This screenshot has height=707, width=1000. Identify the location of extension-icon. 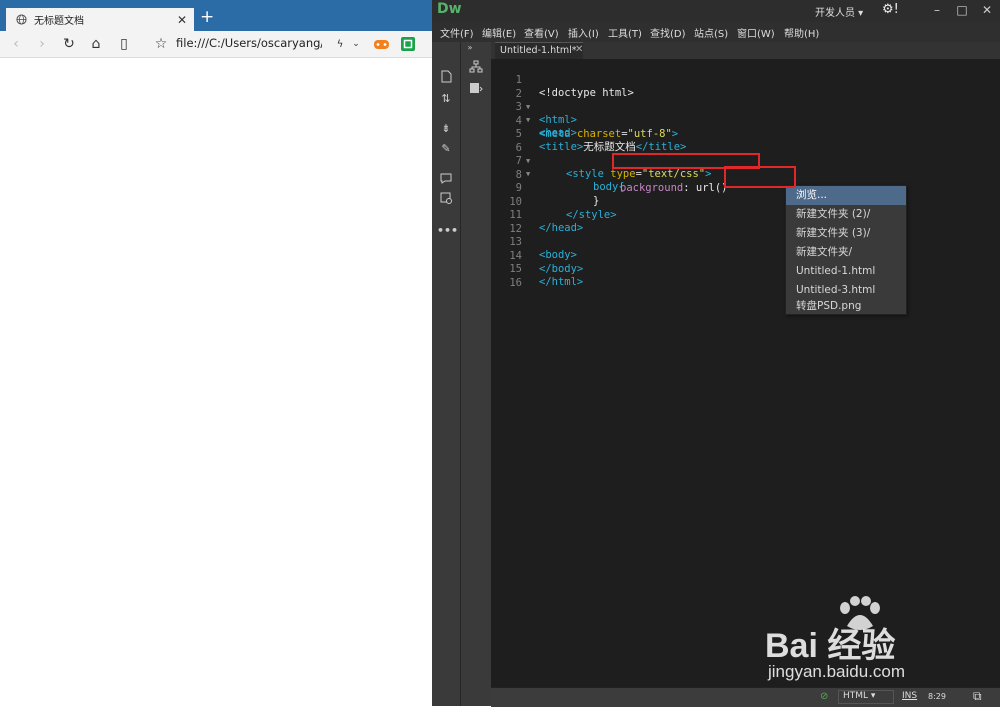
(408, 44).